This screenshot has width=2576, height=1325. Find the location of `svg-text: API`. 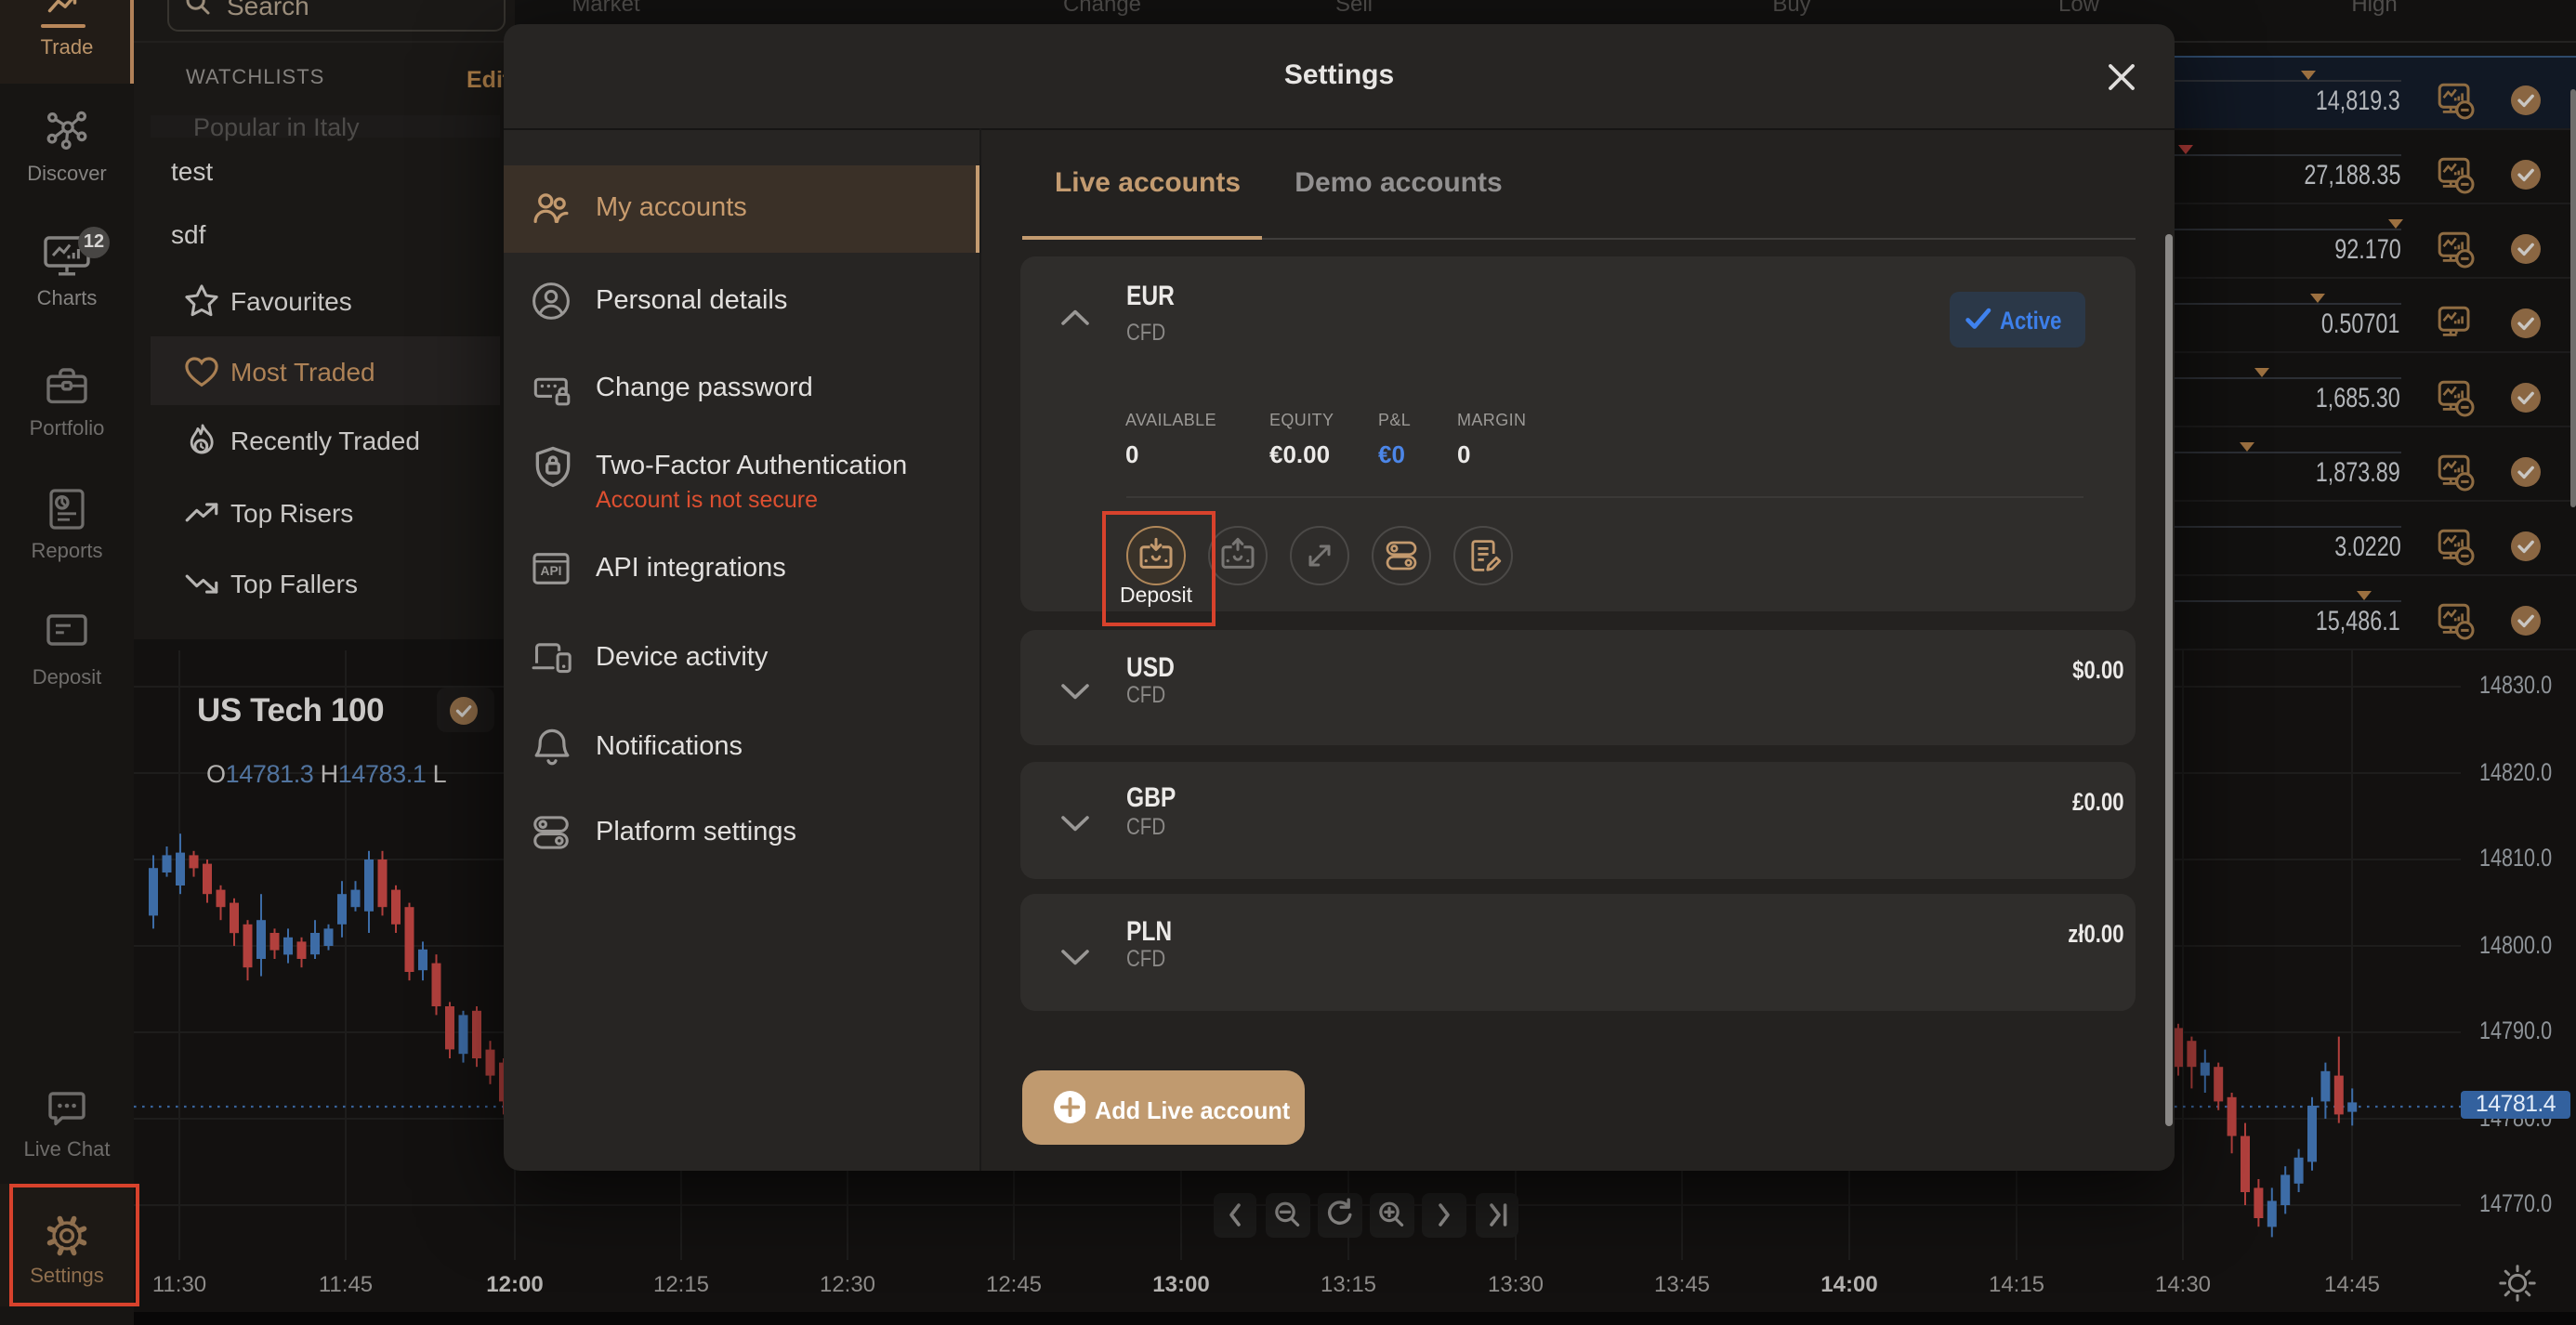

svg-text: API is located at coordinates (551, 570).